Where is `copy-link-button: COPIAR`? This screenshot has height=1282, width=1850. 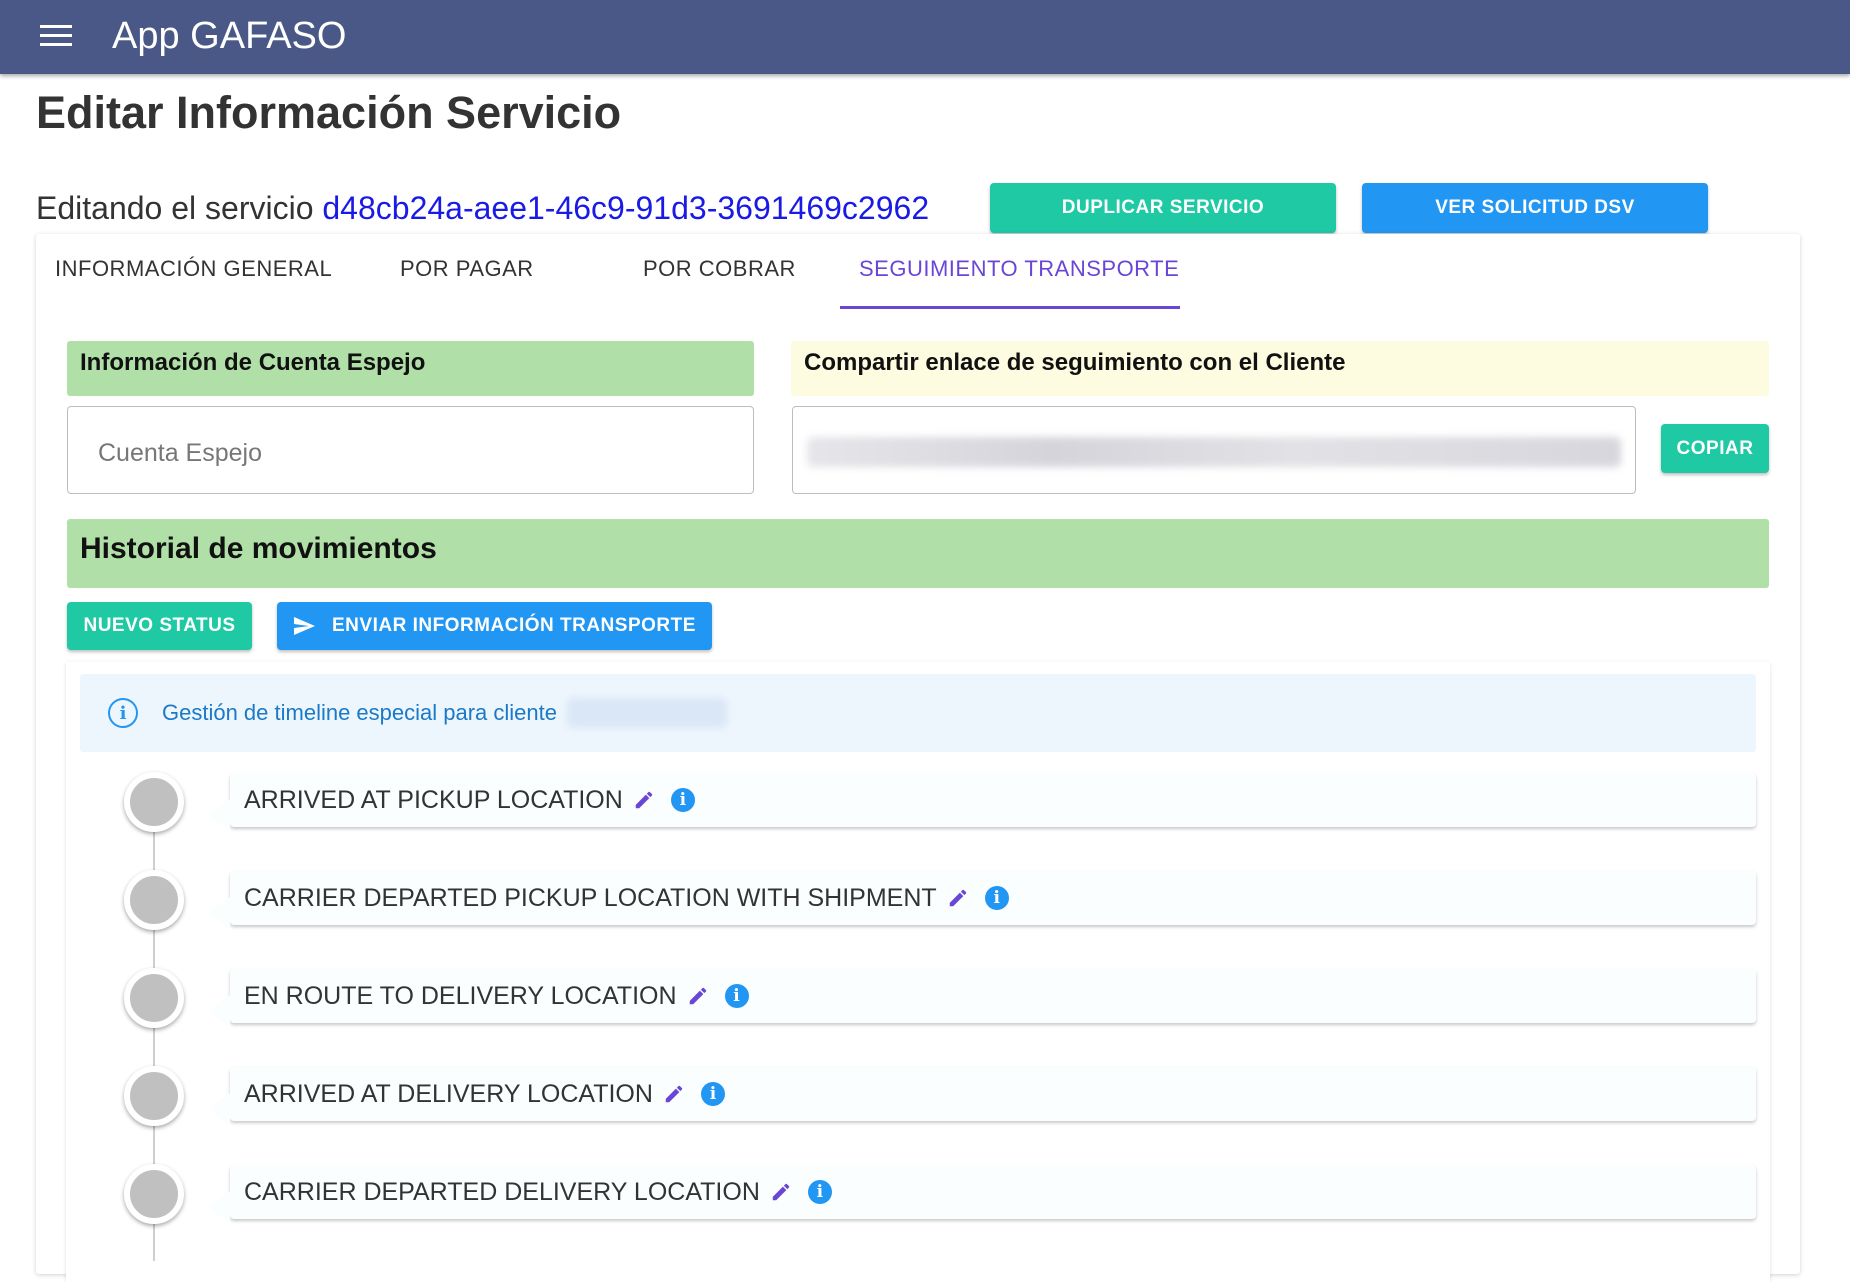 copy-link-button: COPIAR is located at coordinates (1715, 448).